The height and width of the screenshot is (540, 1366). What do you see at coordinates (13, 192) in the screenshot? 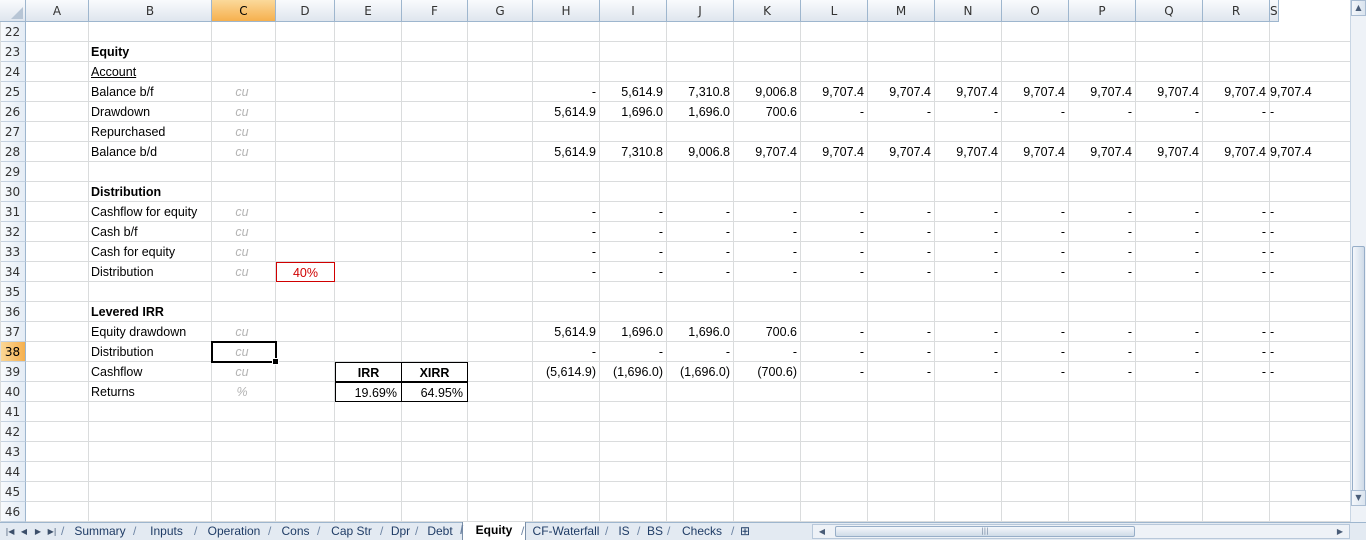
I see `row-header-30: 30` at bounding box center [13, 192].